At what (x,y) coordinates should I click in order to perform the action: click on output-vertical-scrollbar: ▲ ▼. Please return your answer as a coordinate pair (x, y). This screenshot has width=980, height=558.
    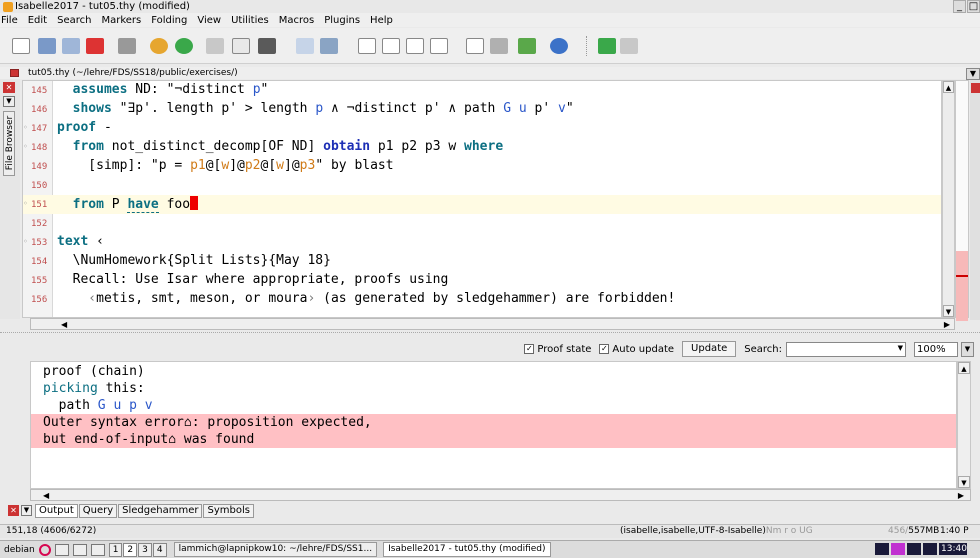
    Looking at the image, I should click on (964, 425).